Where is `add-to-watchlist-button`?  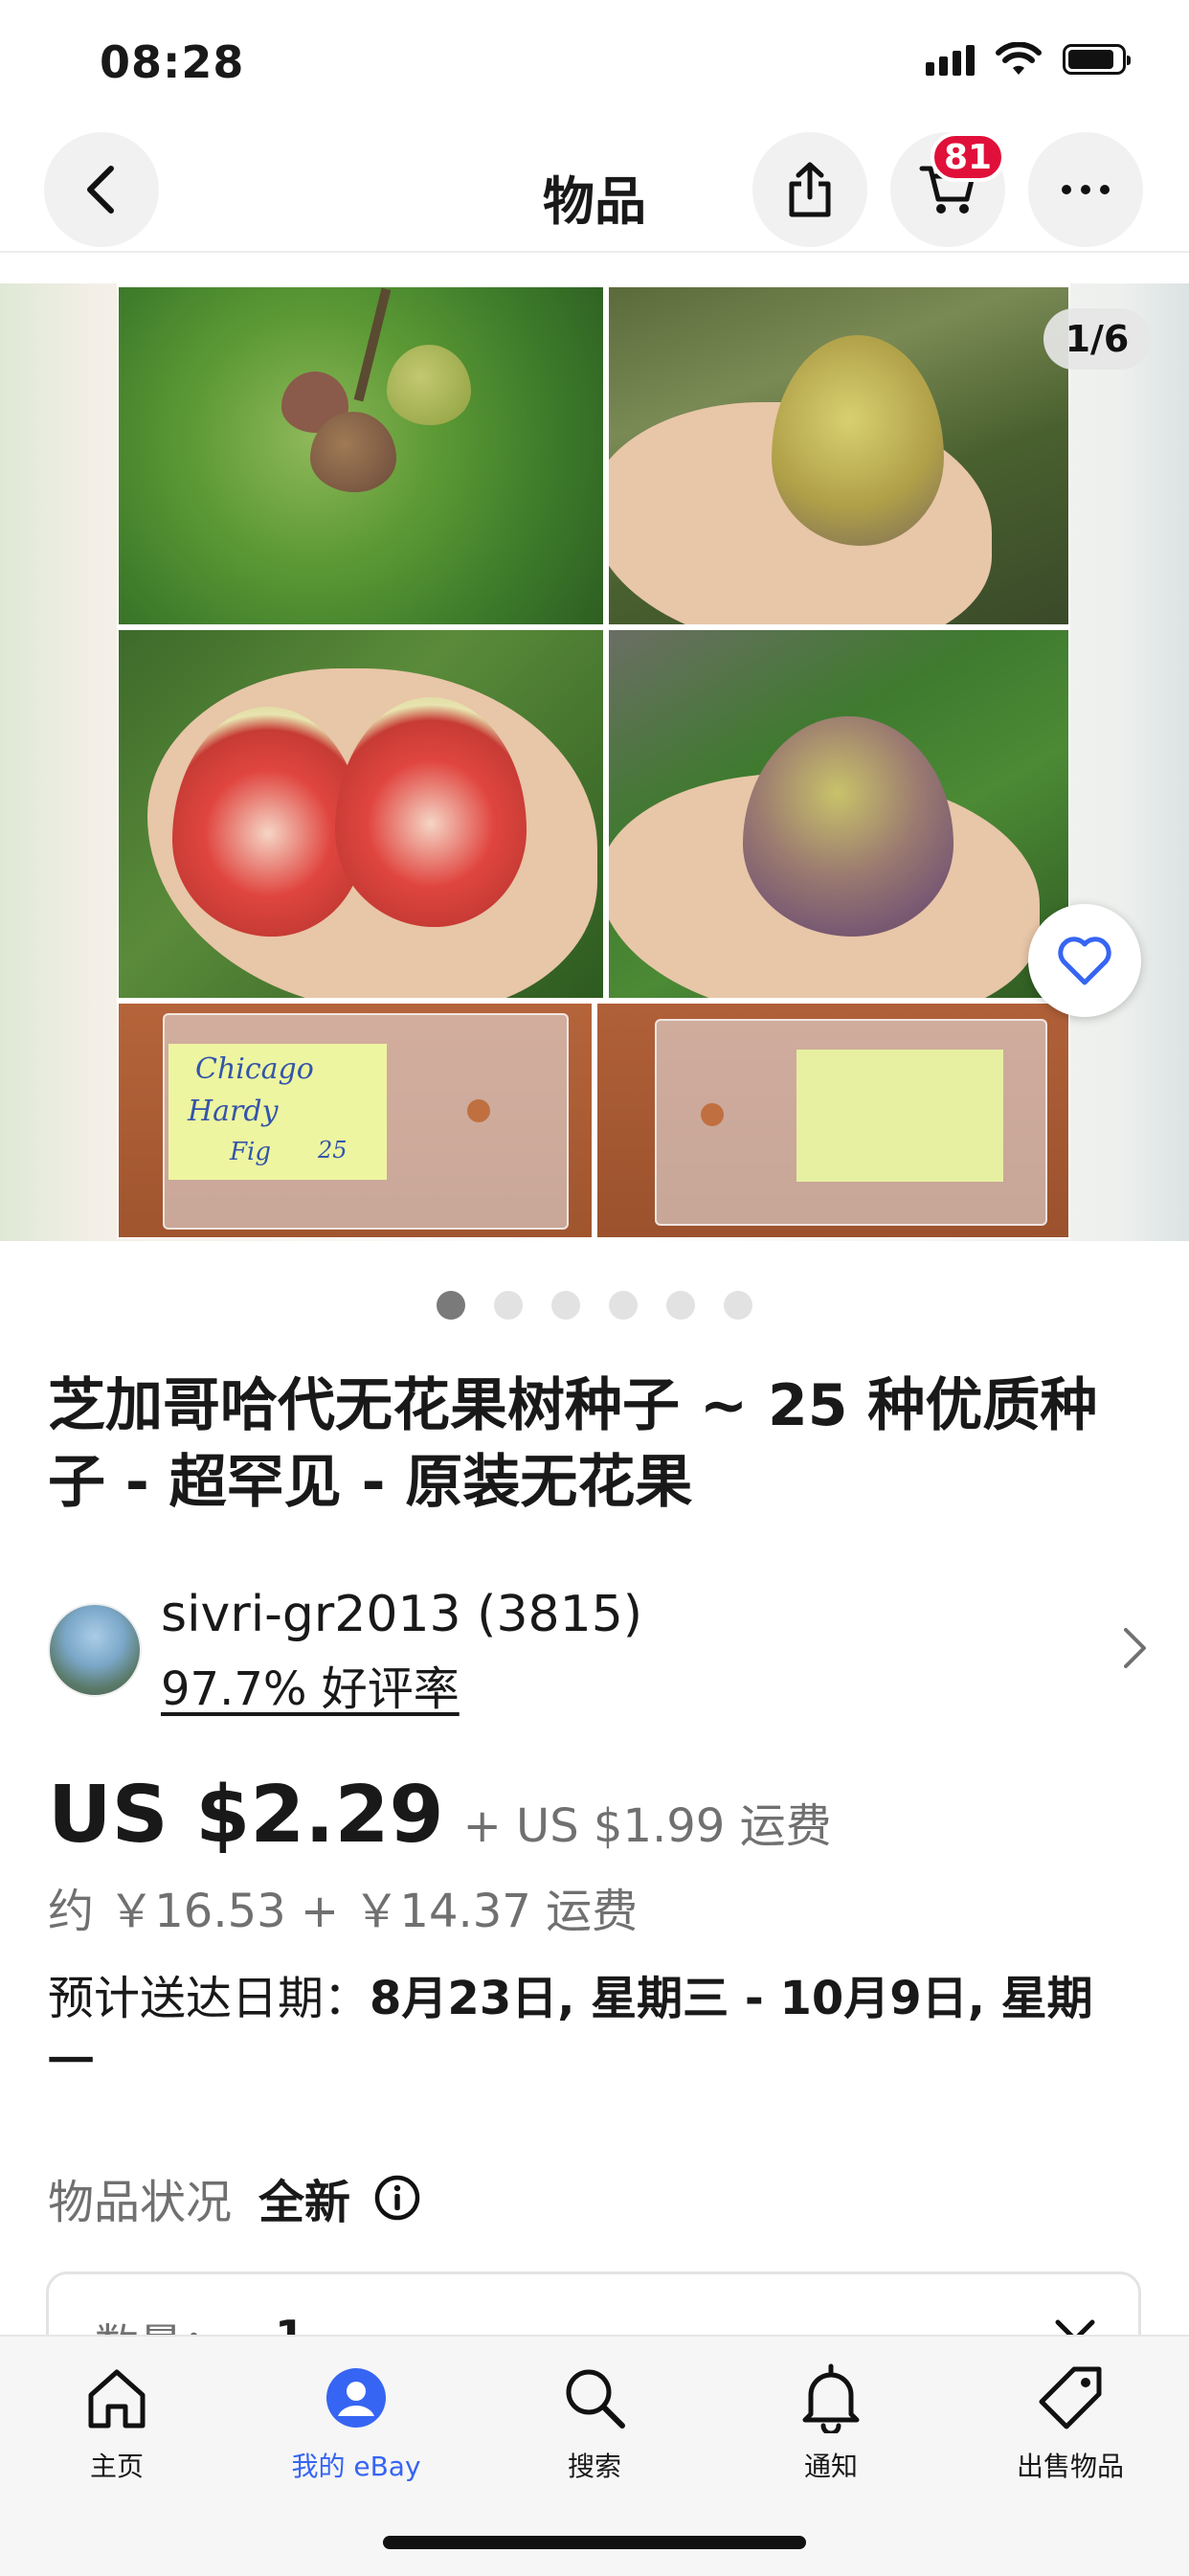
add-to-watchlist-button is located at coordinates (1084, 960).